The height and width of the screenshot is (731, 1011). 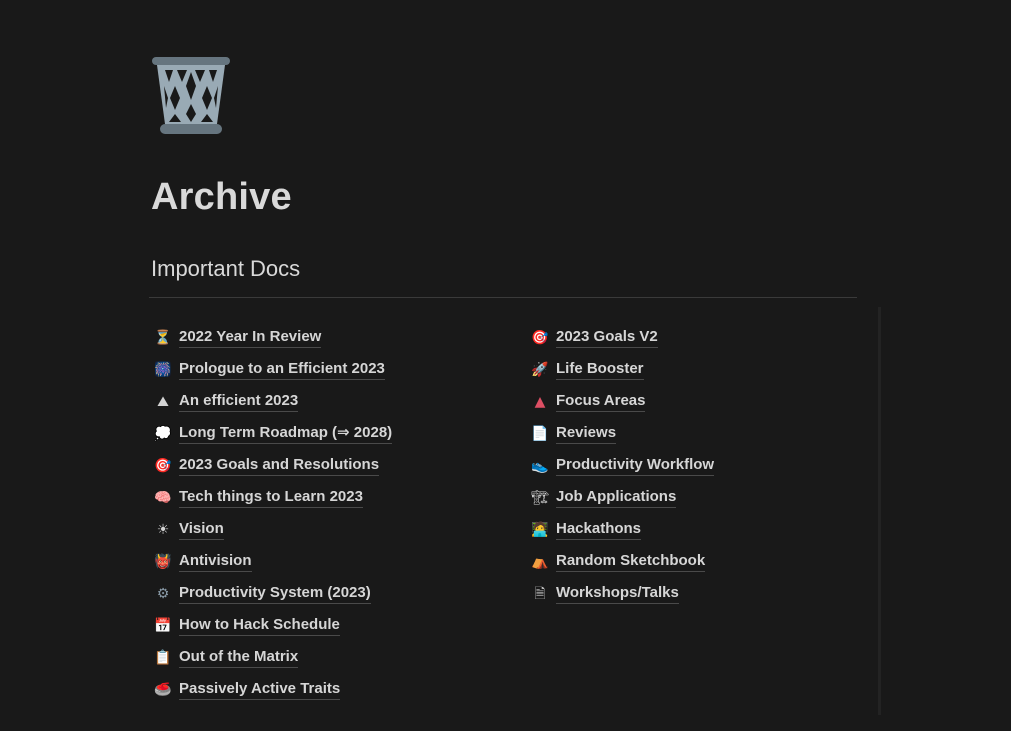 What do you see at coordinates (226, 268) in the screenshot?
I see `section-heading: Important Docs` at bounding box center [226, 268].